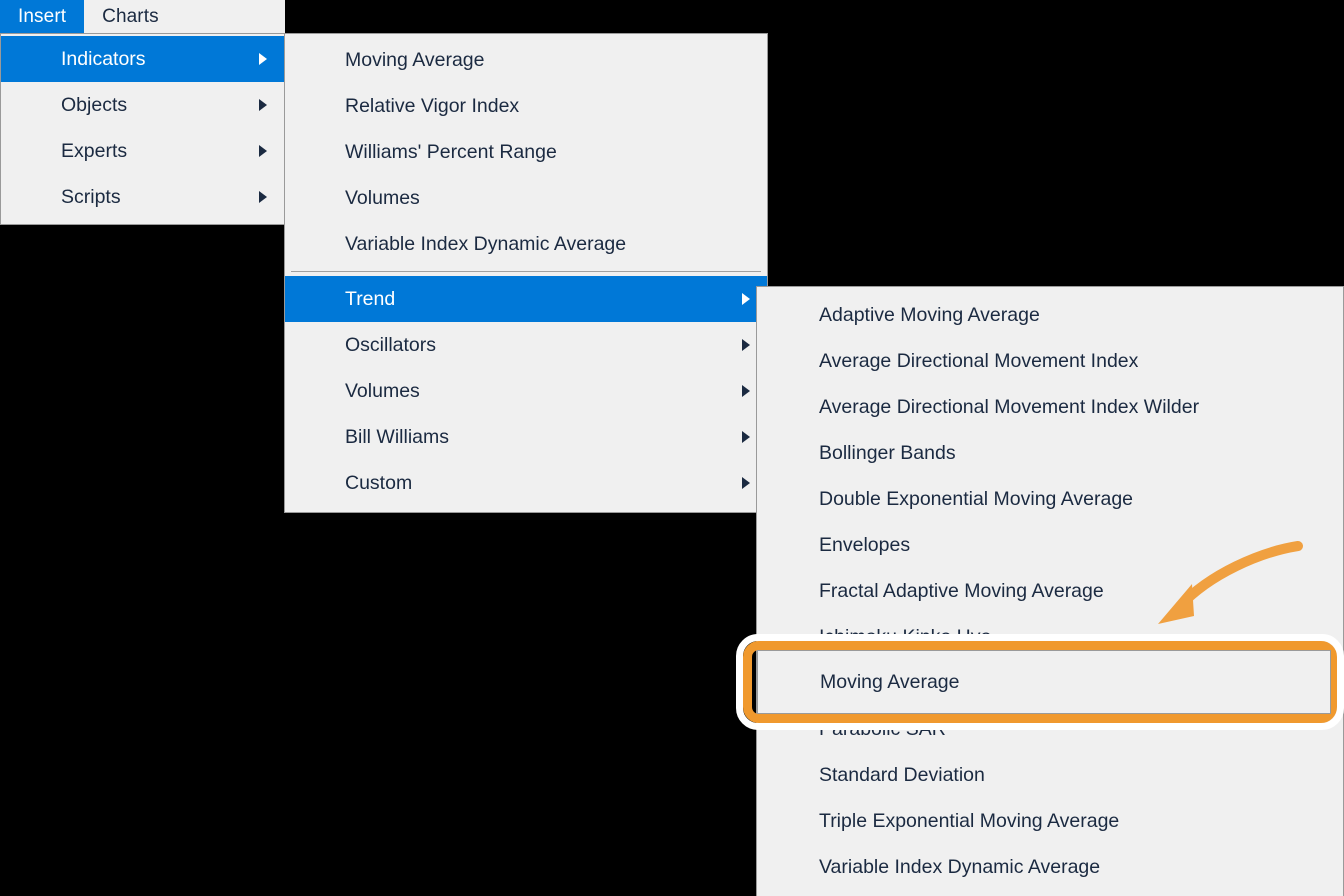 This screenshot has width=1344, height=896. I want to click on menu-item-williams-percent-range: Williams' Percent Range, so click(526, 152).